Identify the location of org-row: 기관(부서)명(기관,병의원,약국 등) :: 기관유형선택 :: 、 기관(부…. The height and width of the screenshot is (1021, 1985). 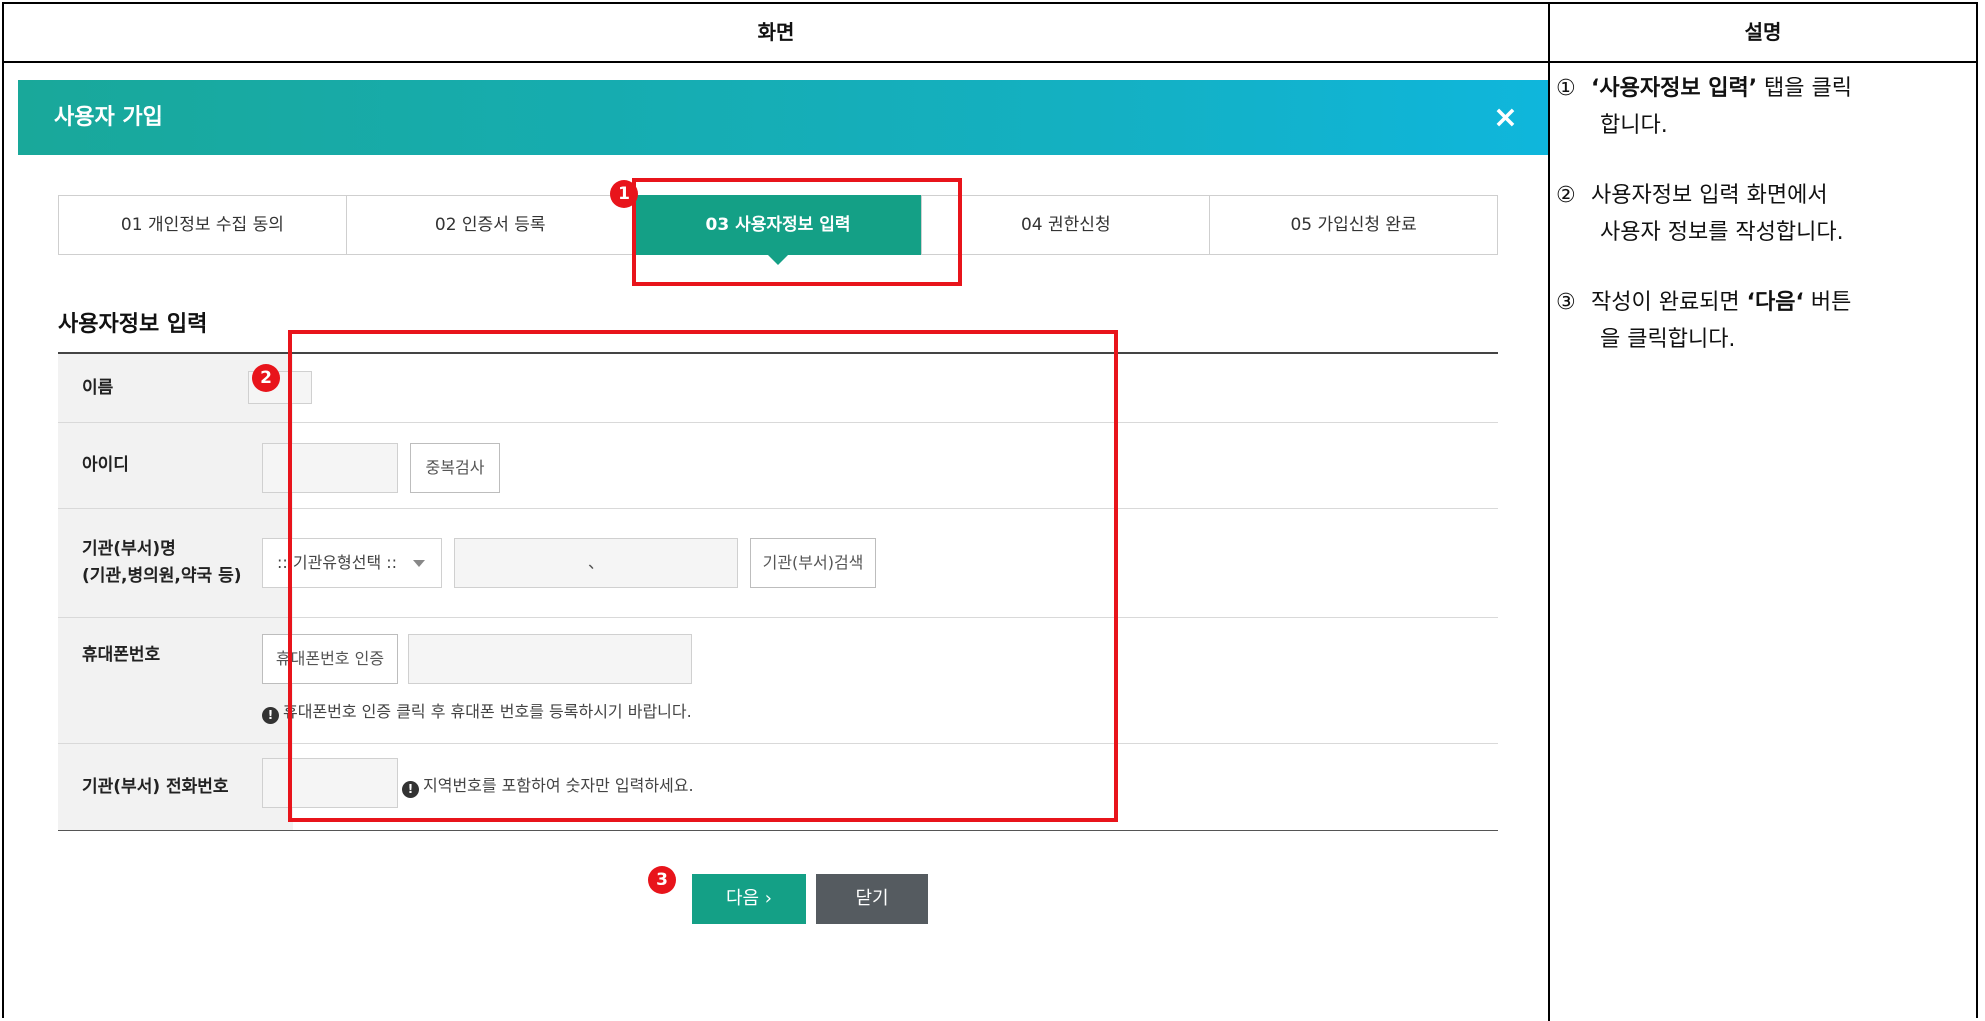
(778, 563).